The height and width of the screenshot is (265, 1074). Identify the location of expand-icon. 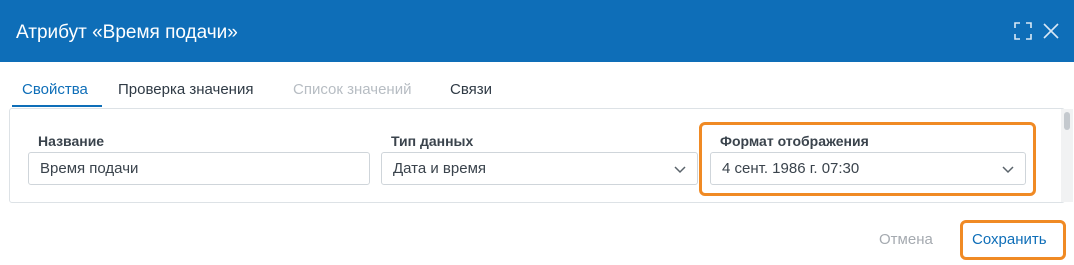
(1023, 31).